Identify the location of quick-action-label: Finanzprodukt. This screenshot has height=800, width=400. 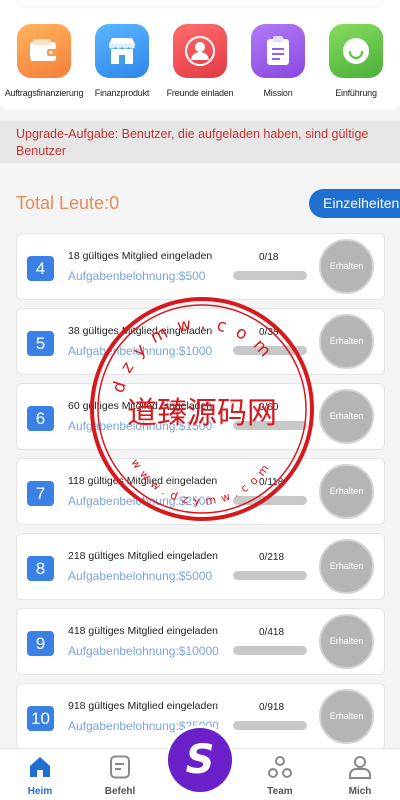
(122, 93).